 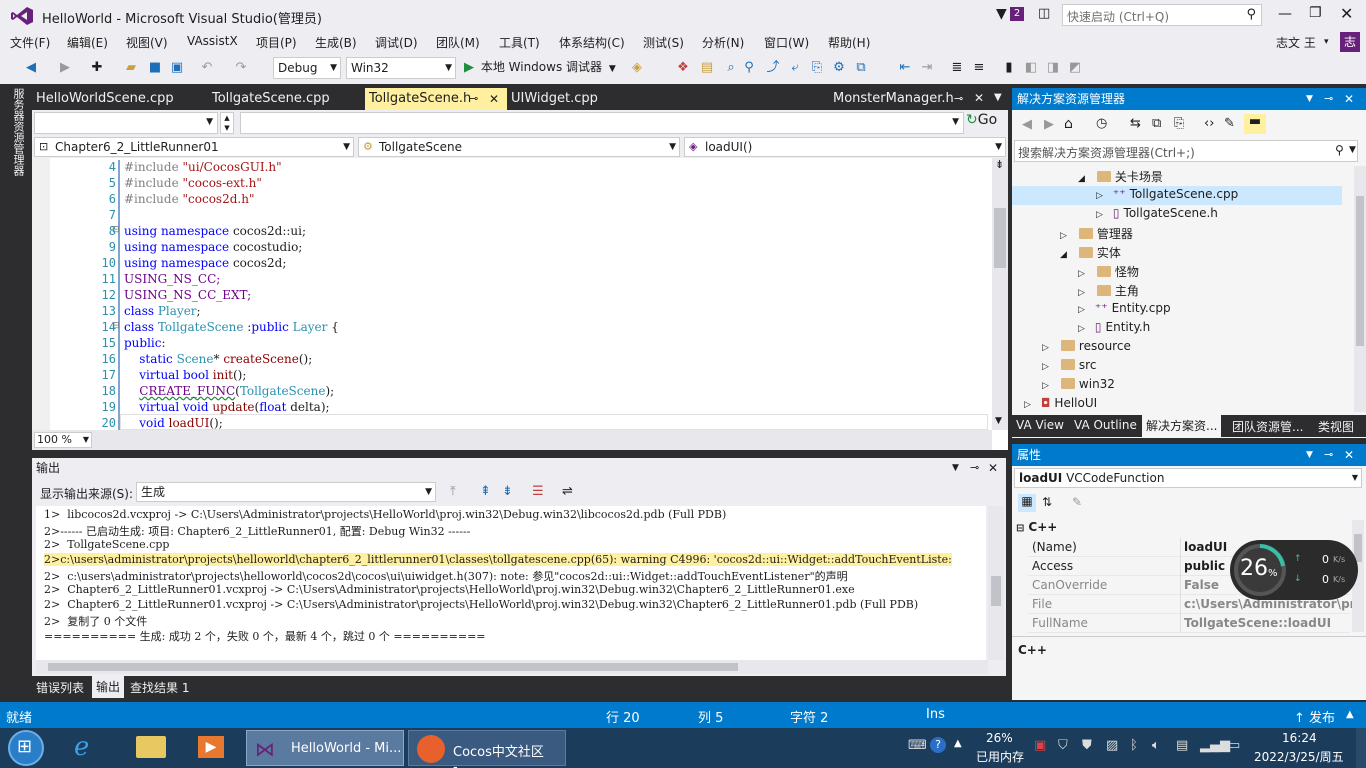 What do you see at coordinates (849, 42) in the screenshot?
I see `menu-help: 帮助(H)` at bounding box center [849, 42].